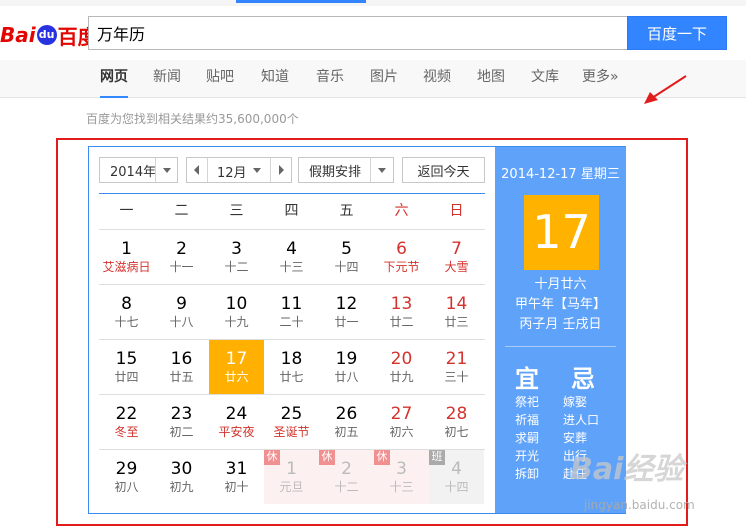 The width and height of the screenshot is (746, 532). What do you see at coordinates (126, 487) in the screenshot?
I see `lunar-label: 初八` at bounding box center [126, 487].